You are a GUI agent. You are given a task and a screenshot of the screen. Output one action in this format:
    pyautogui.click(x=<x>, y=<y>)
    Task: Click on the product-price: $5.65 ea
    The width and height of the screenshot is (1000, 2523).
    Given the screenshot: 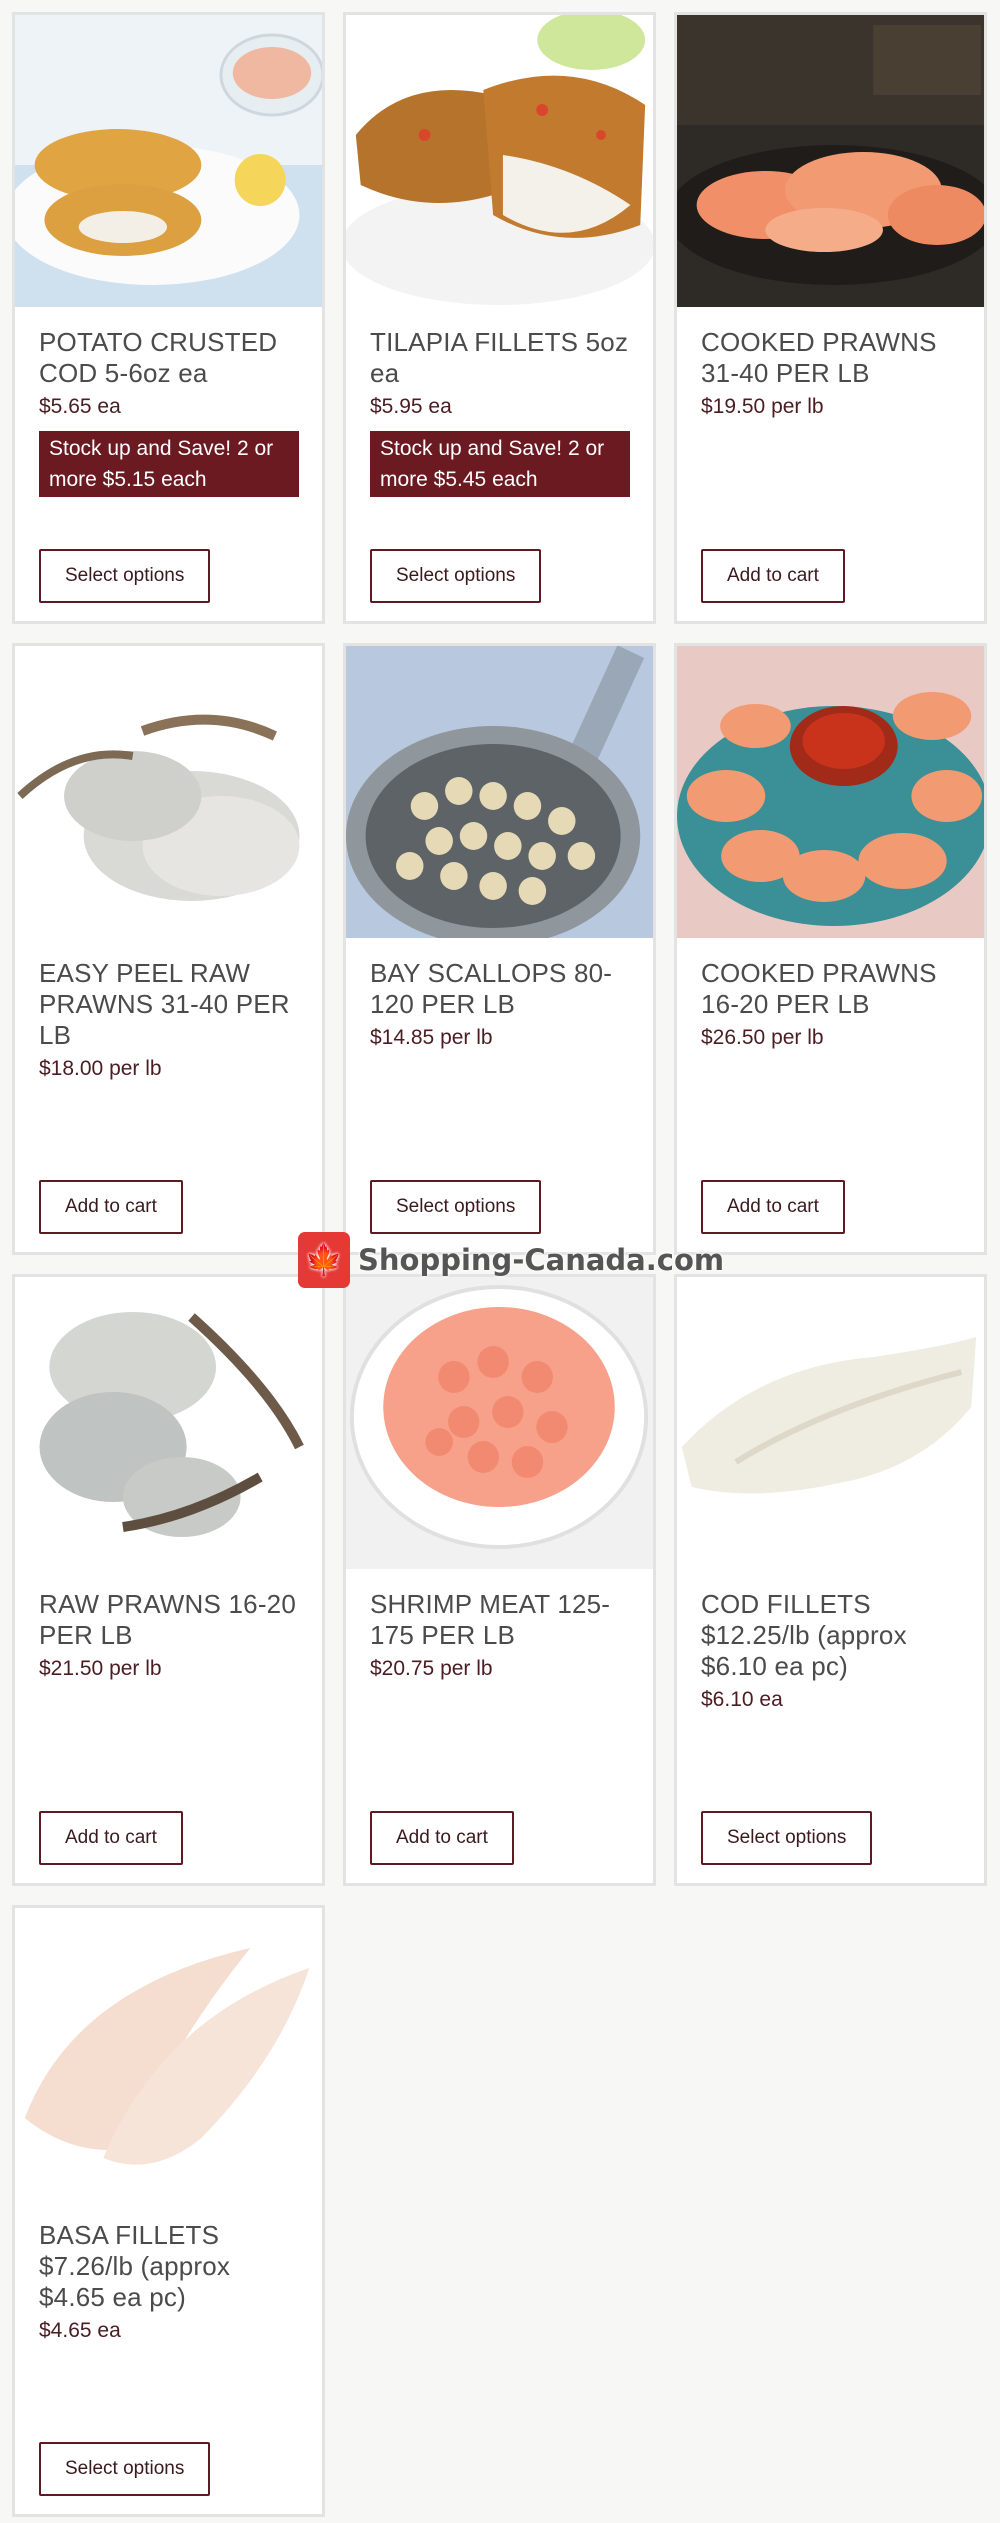 What is the action you would take?
    pyautogui.click(x=80, y=406)
    